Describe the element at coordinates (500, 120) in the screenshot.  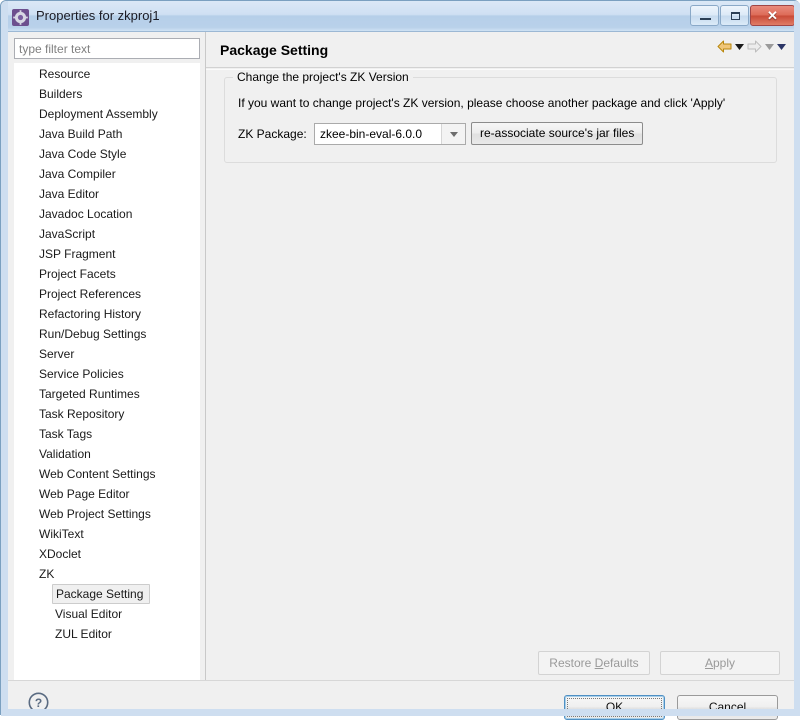
I see `zk-version-groupbox` at that location.